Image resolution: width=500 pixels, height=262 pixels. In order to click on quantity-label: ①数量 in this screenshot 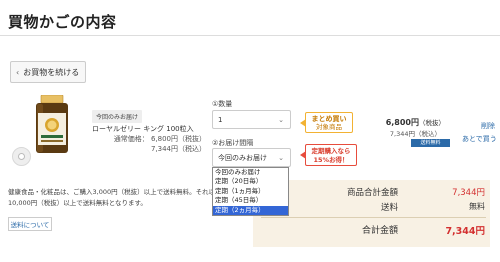, I will do `click(222, 104)`.